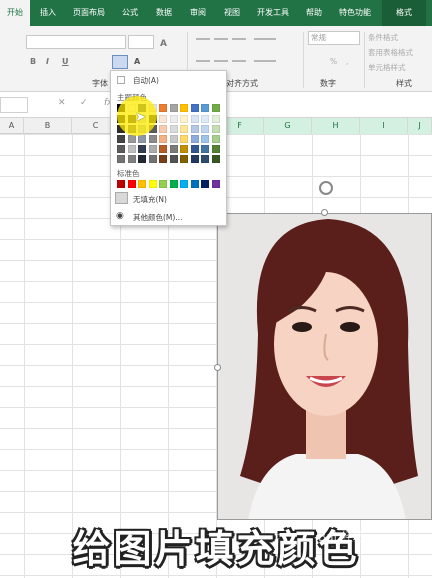  What do you see at coordinates (12, 126) in the screenshot?
I see `column-header-a: A` at bounding box center [12, 126].